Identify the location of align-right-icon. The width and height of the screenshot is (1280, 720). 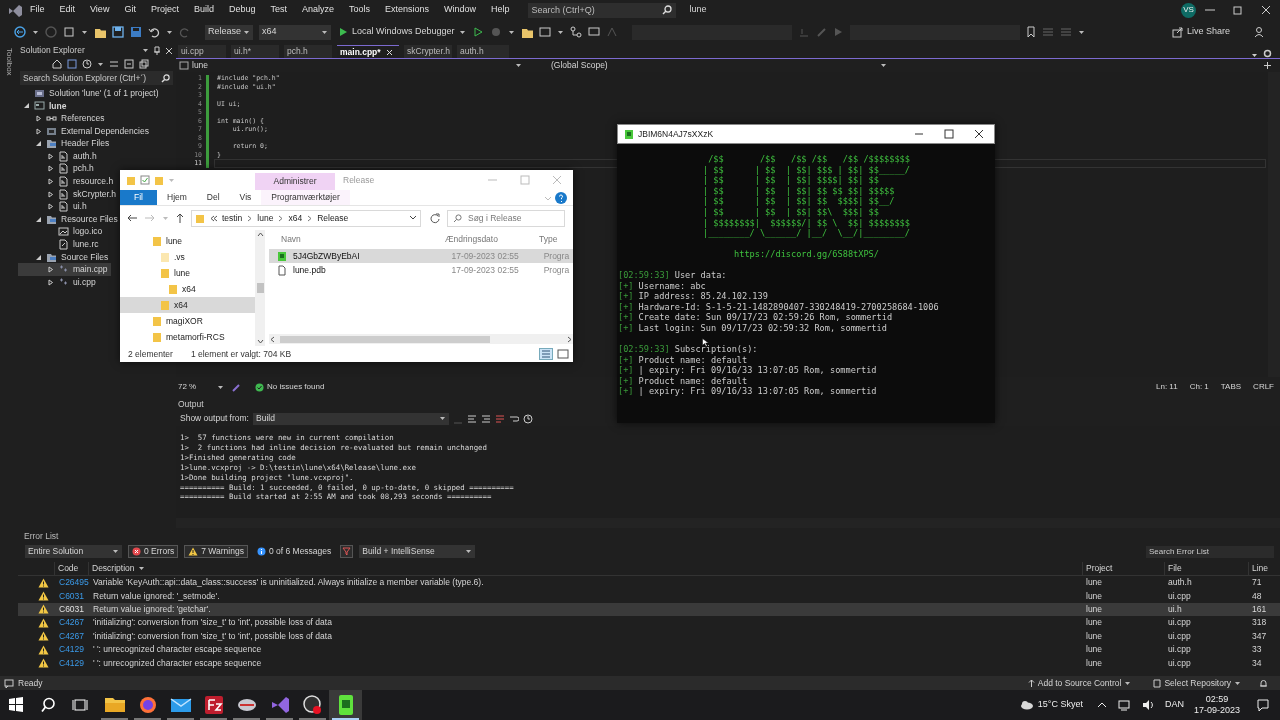
(486, 418).